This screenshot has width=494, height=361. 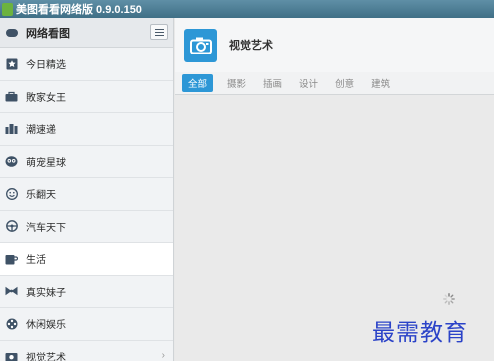 What do you see at coordinates (449, 299) in the screenshot?
I see `loading-spinner-icon` at bounding box center [449, 299].